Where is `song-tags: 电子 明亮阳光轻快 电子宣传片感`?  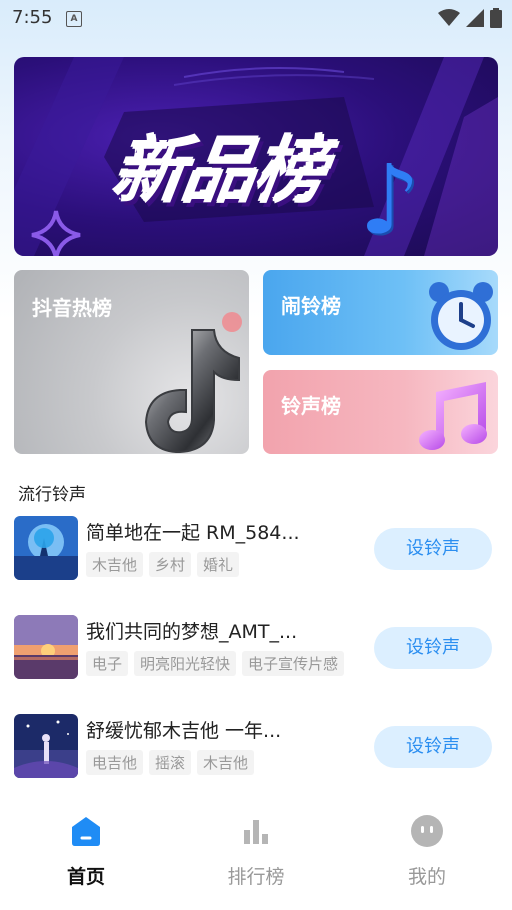
song-tags: 电子 明亮阳光轻快 电子宣传片感 is located at coordinates (215, 663).